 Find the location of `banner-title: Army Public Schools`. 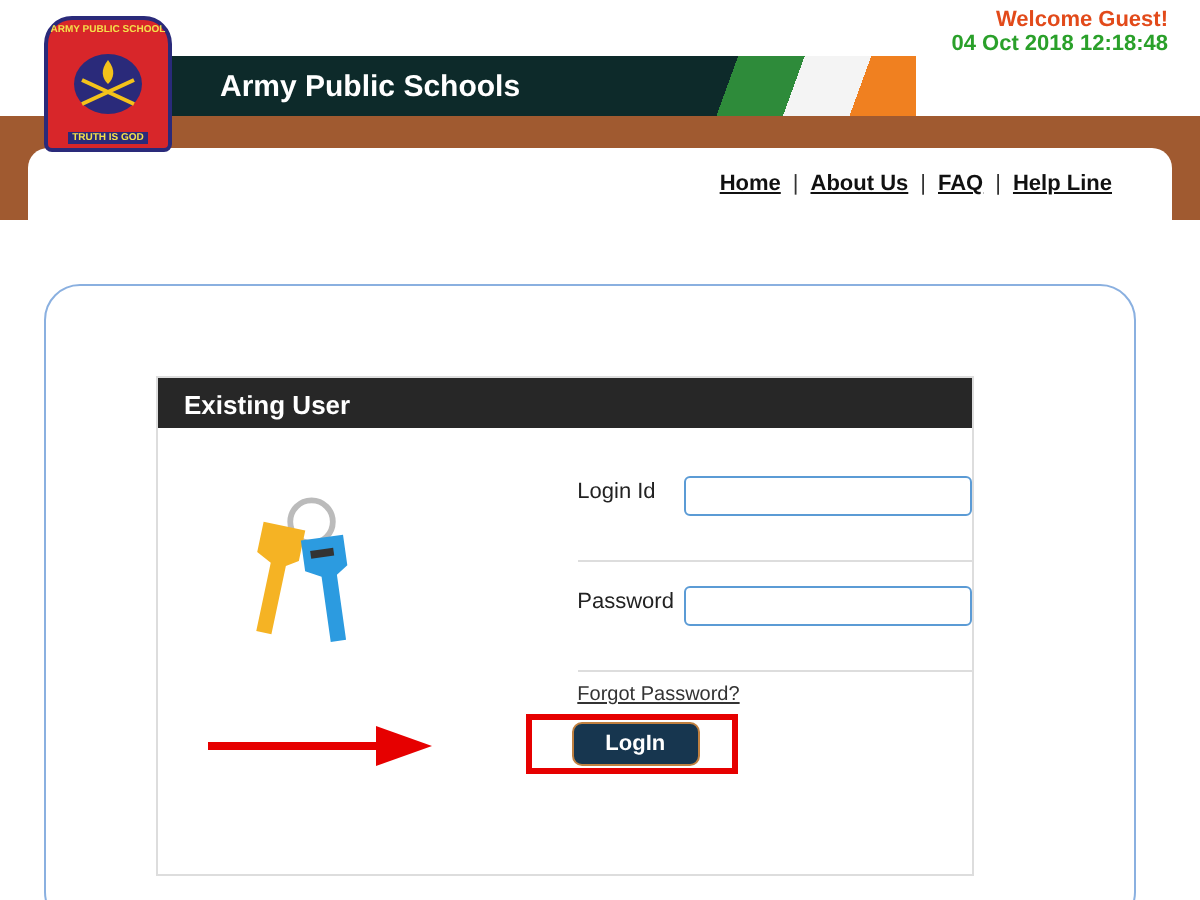

banner-title: Army Public Schools is located at coordinates (370, 86).